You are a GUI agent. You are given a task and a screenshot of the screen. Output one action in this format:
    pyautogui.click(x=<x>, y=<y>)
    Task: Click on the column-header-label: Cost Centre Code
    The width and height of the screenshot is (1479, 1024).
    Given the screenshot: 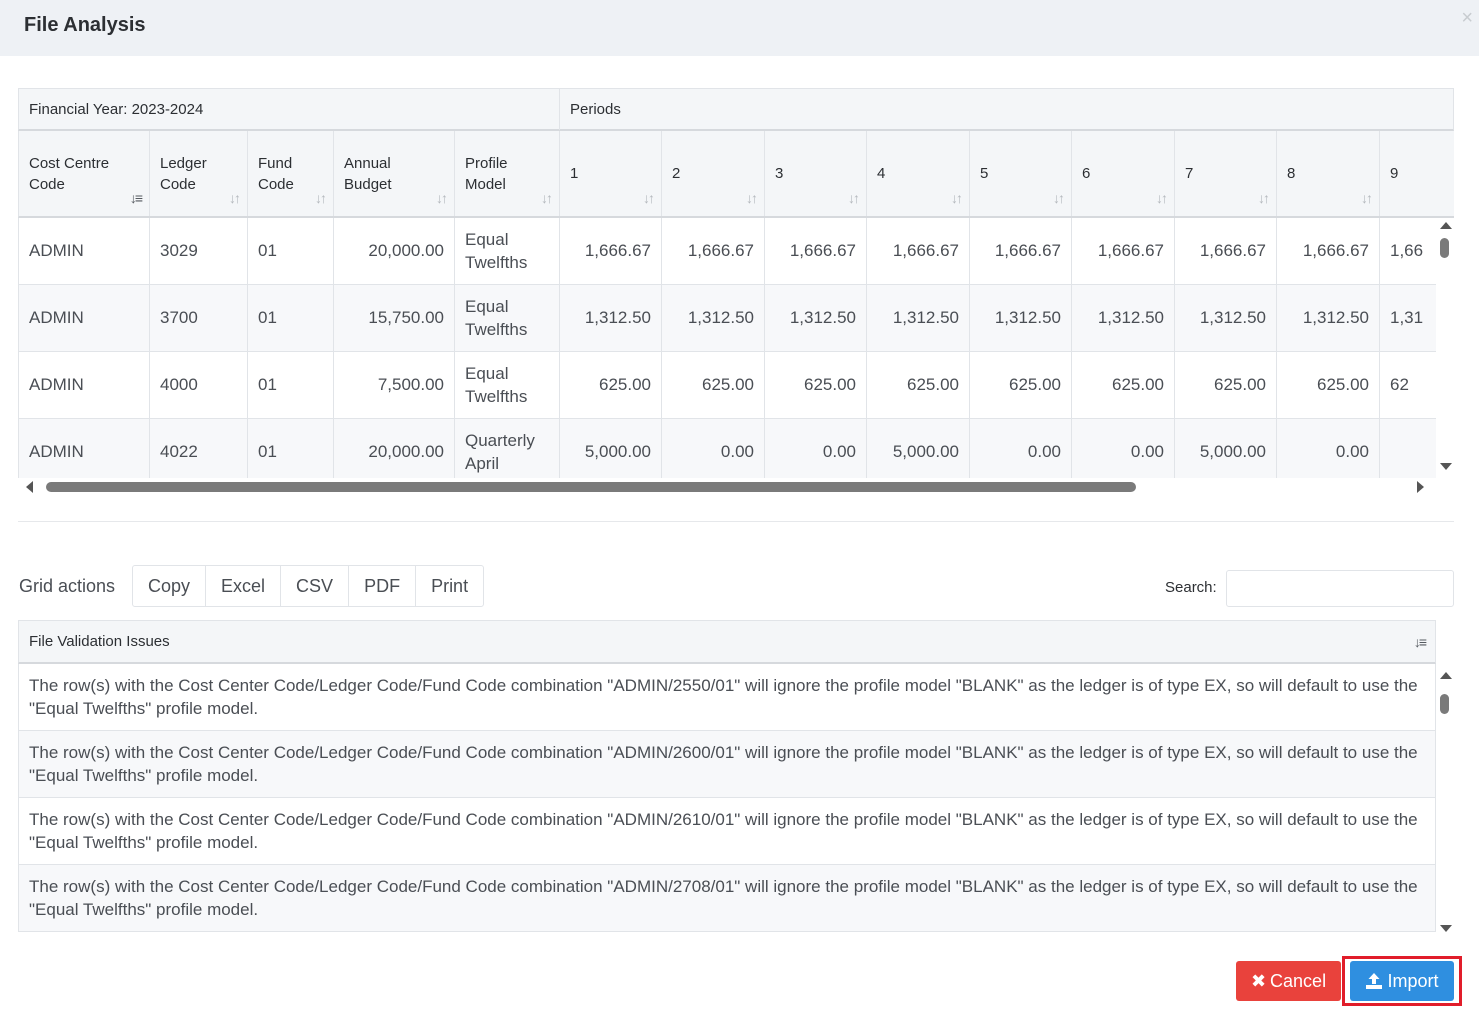 What is the action you would take?
    pyautogui.click(x=69, y=173)
    